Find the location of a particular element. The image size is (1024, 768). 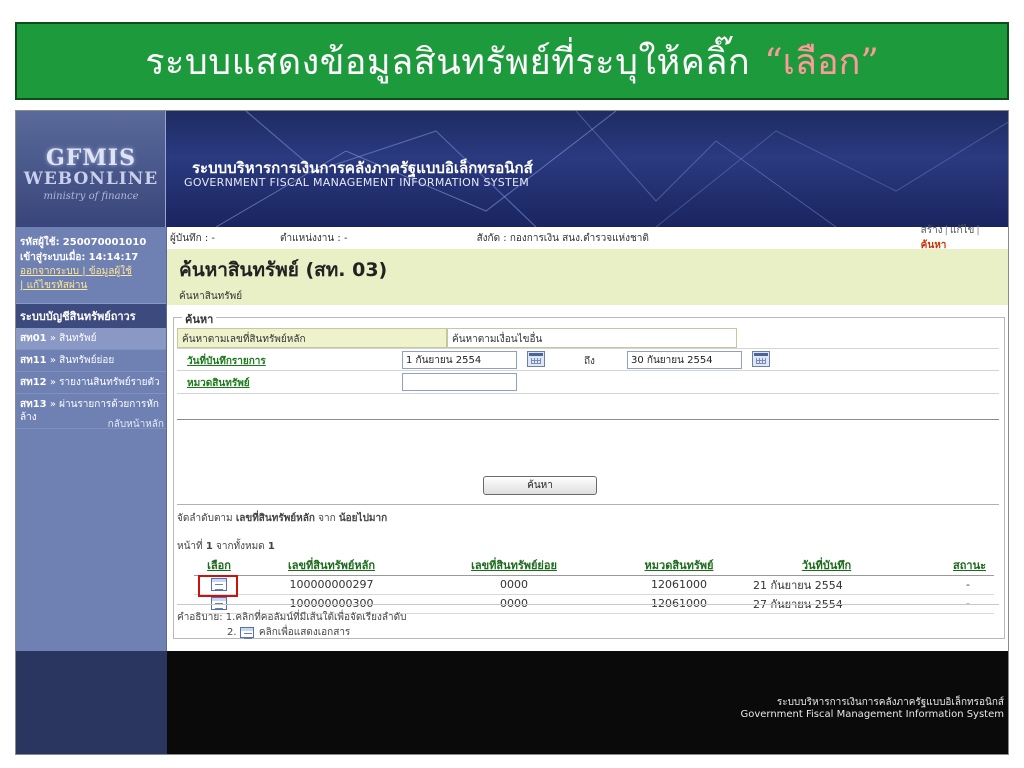

sidebar-item-sub-asset: สท11 » สินทรัพย์ย่อย is located at coordinates (91, 361).